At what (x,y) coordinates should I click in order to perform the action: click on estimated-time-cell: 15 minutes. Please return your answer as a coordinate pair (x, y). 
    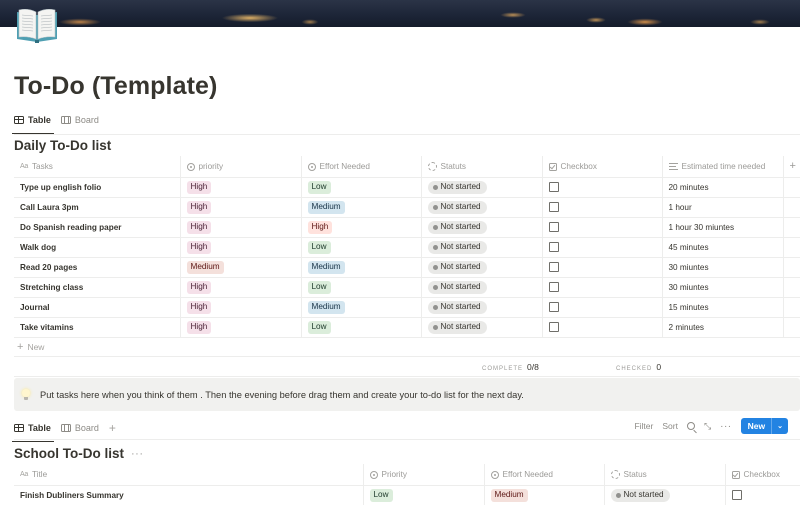
    Looking at the image, I should click on (722, 307).